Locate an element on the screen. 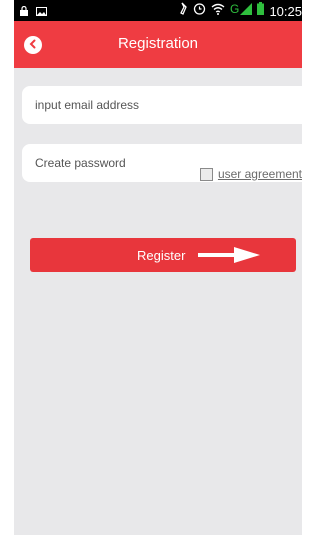 This screenshot has height=535, width=320. page-title: Registration is located at coordinates (158, 43).